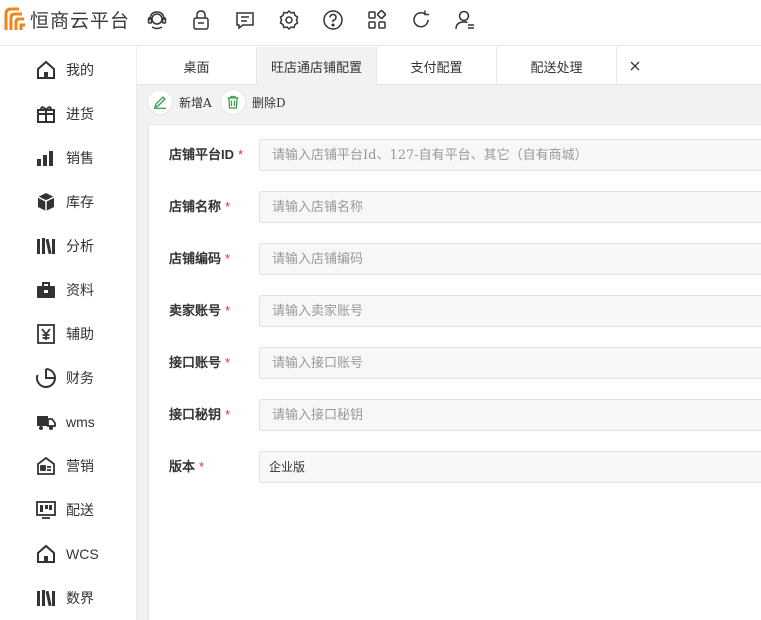 The height and width of the screenshot is (620, 761). I want to click on sidebar-item-label: 辅助, so click(80, 334).